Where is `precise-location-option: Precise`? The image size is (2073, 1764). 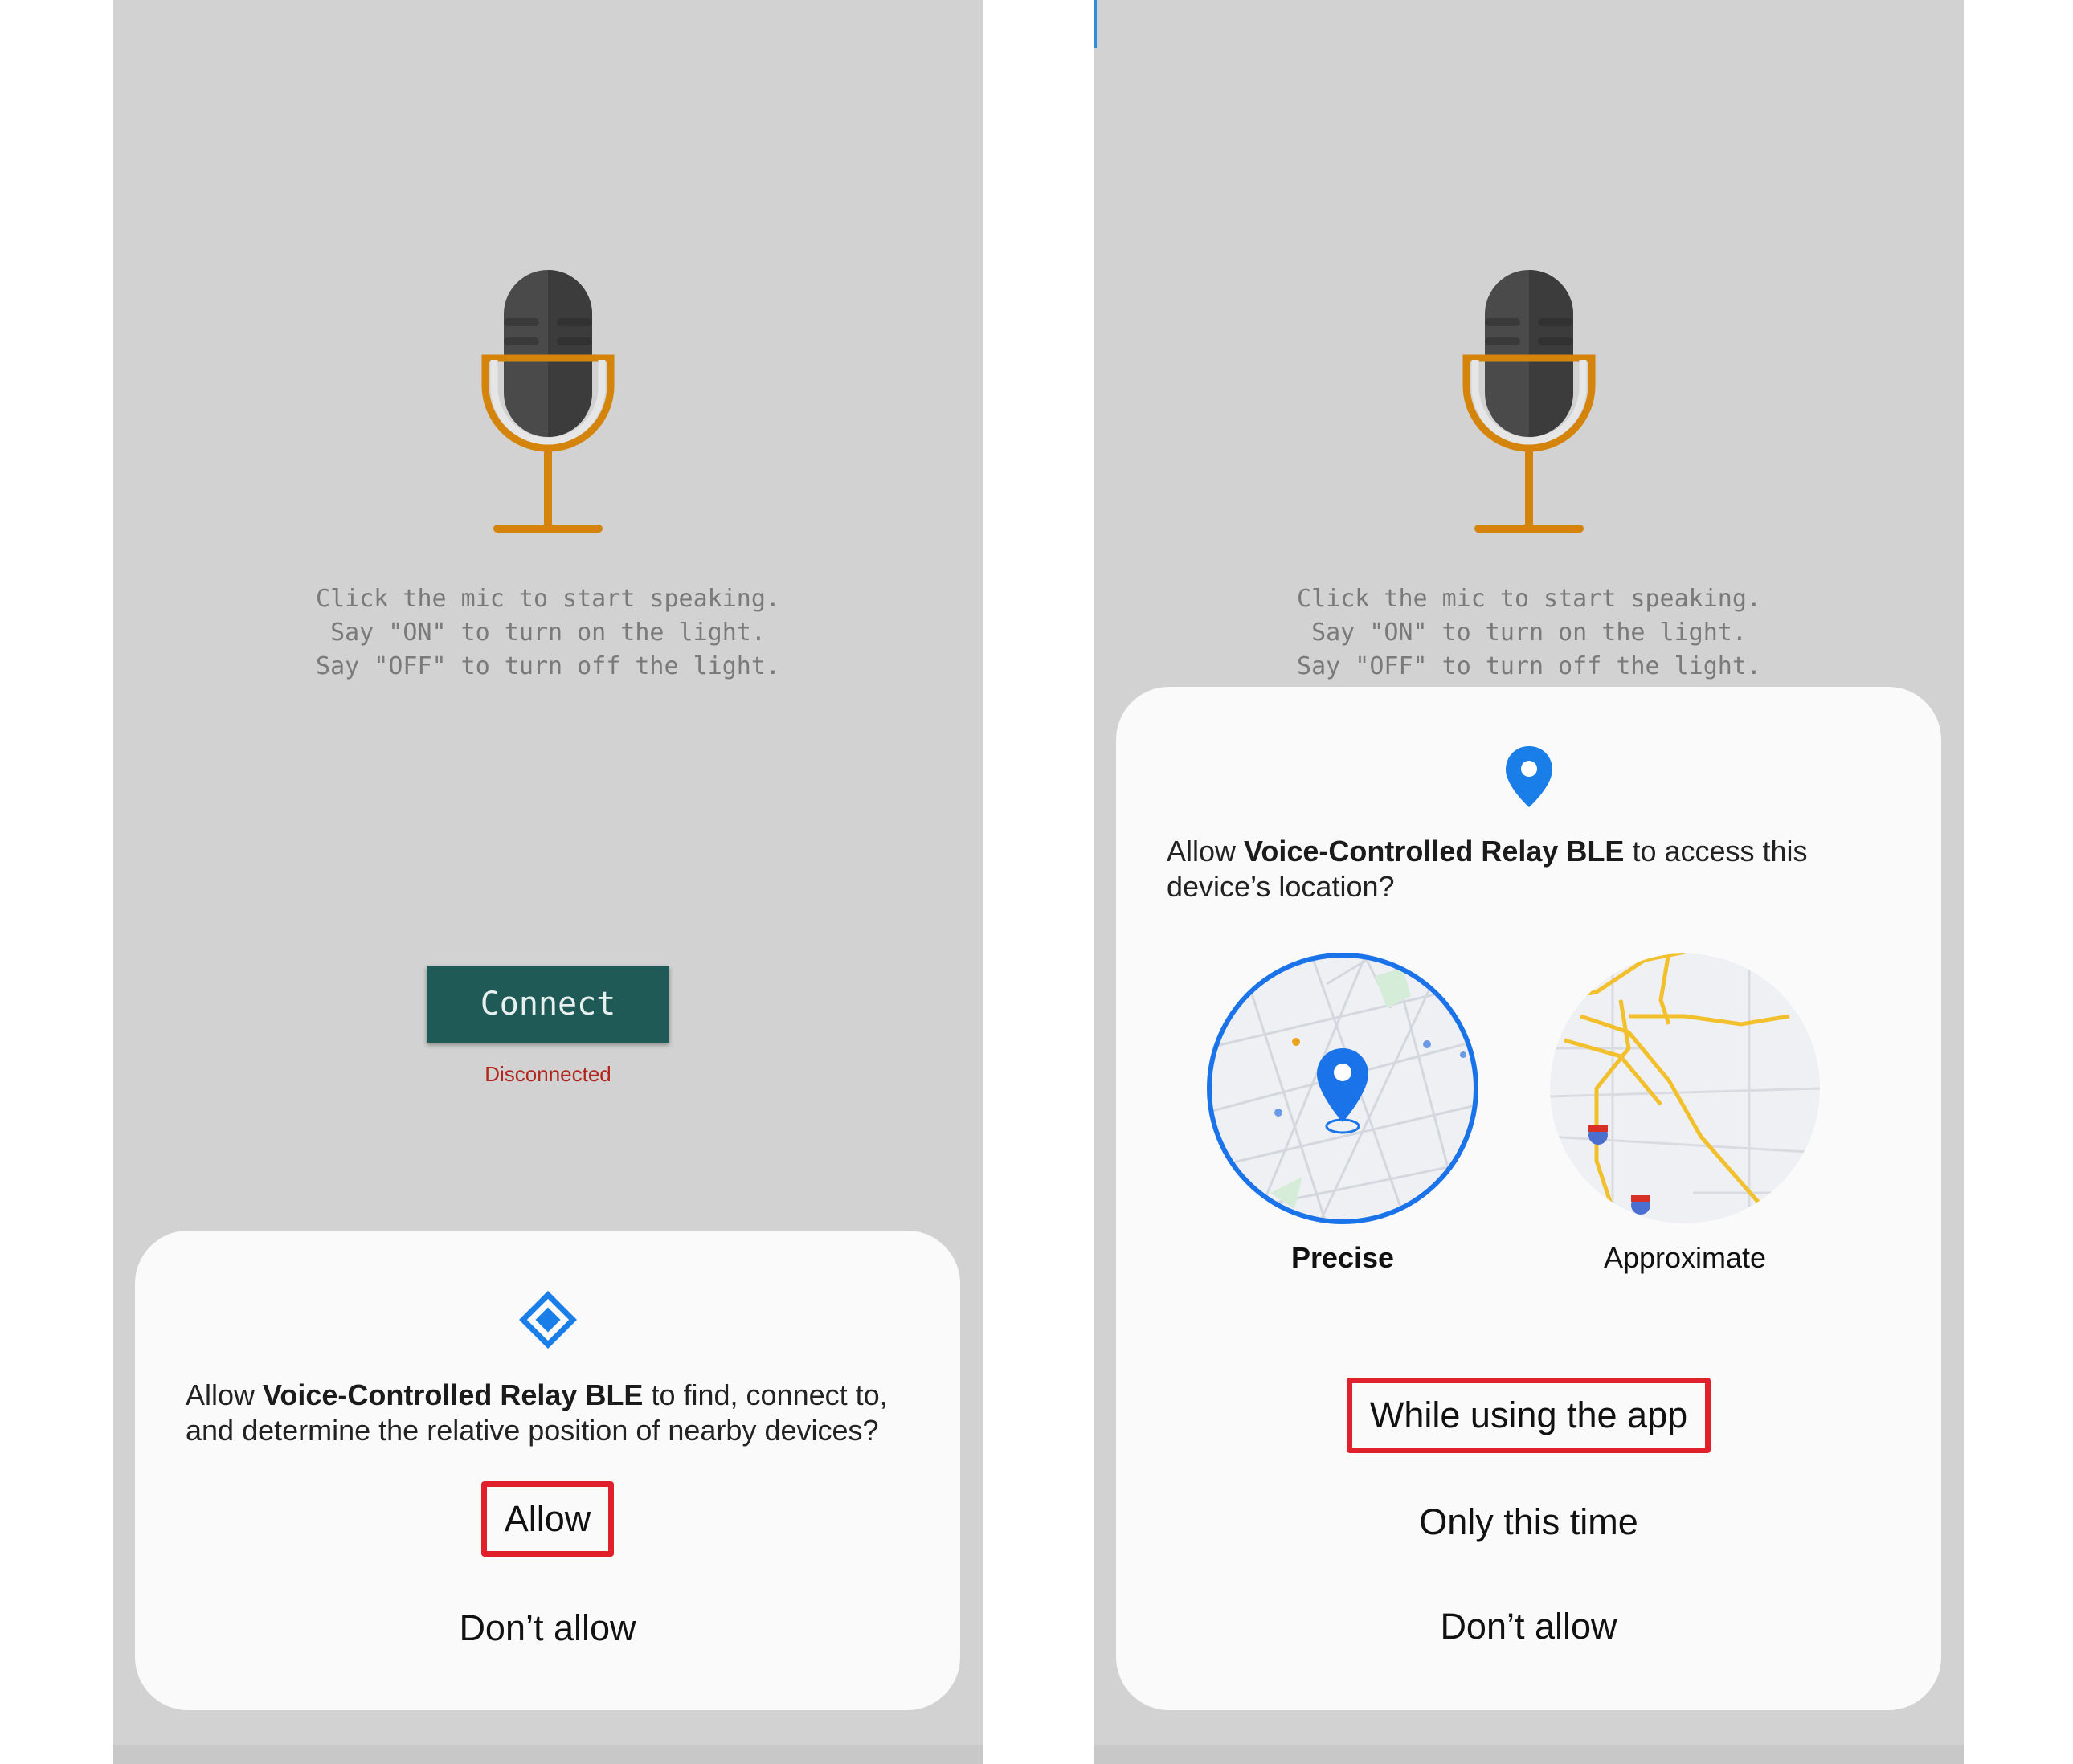
precise-location-option: Precise is located at coordinates (1342, 1120).